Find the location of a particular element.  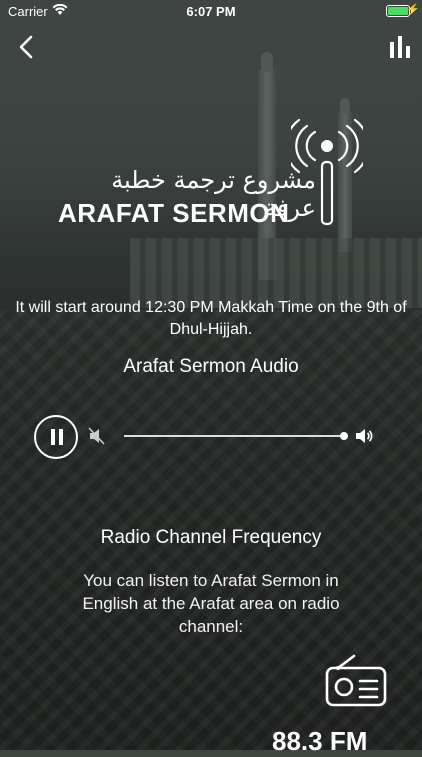

audio-title: Arafat Sermon Audio is located at coordinates (211, 366).